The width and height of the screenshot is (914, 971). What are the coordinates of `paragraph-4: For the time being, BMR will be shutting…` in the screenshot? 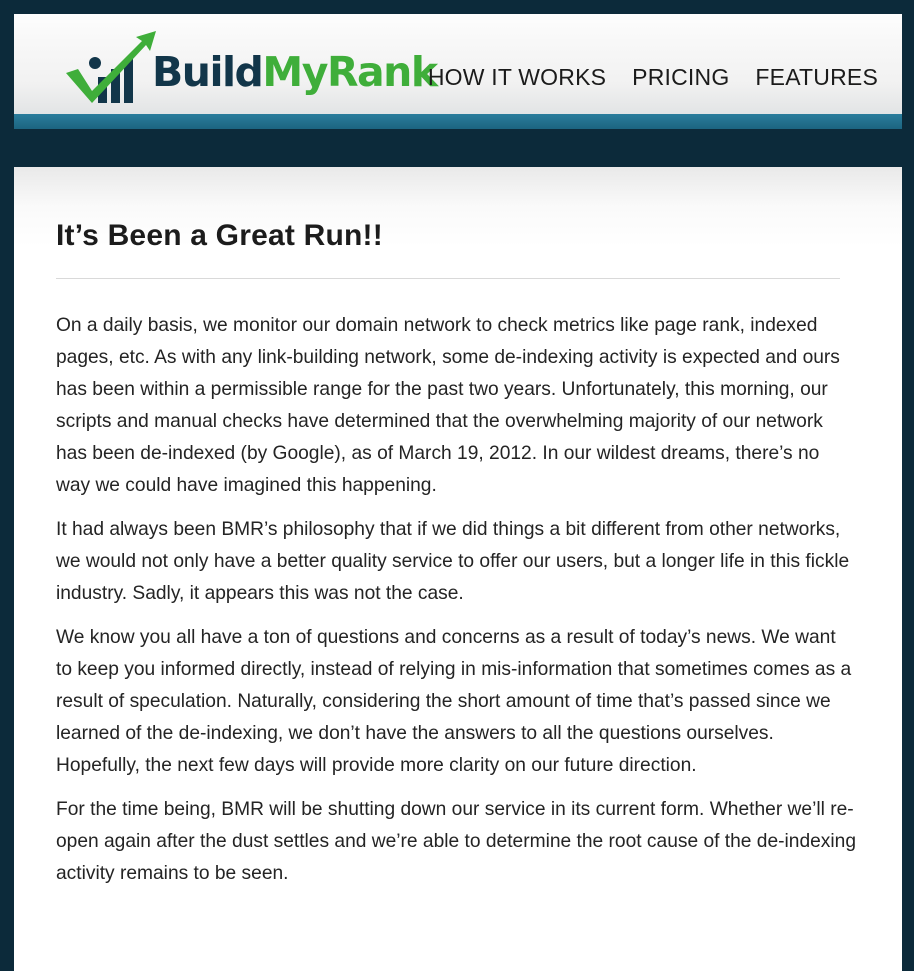 It's located at (456, 841).